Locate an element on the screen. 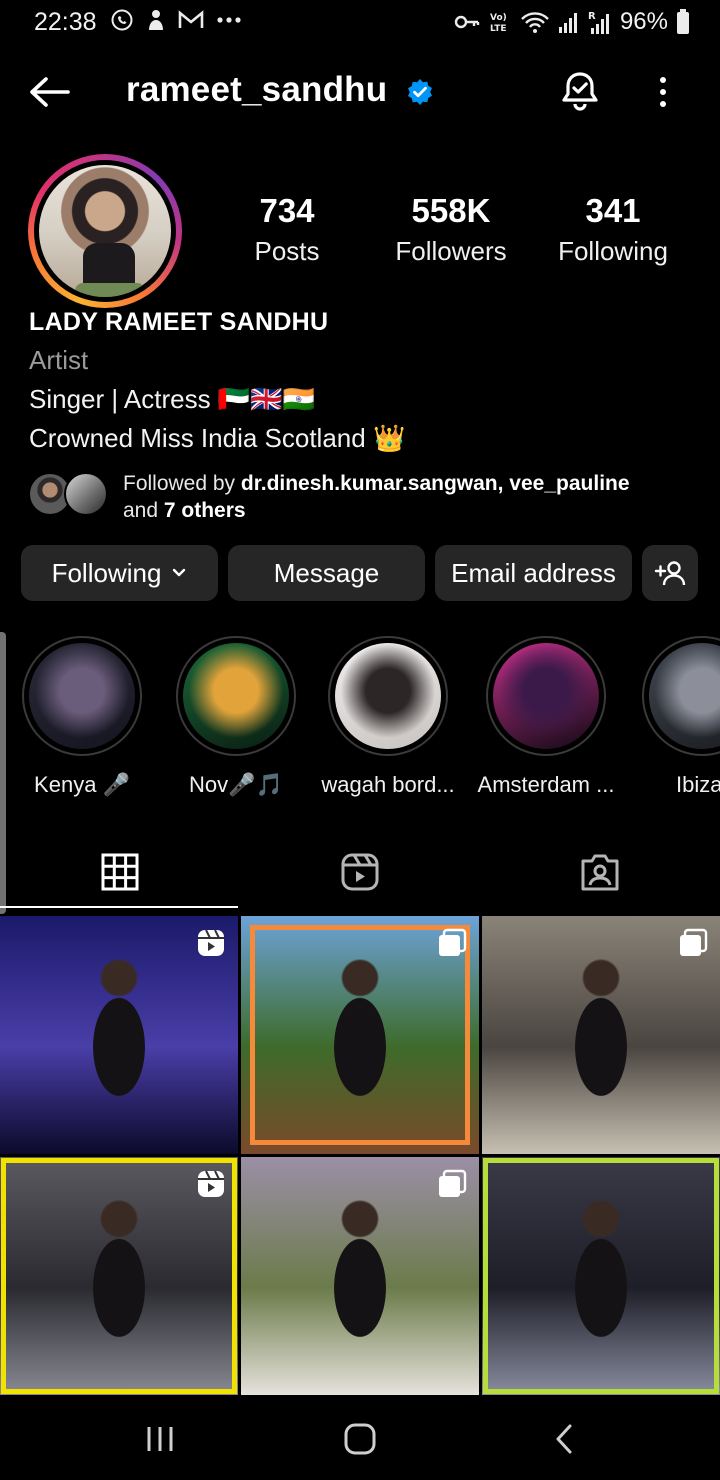 Image resolution: width=720 pixels, height=1480 pixels. home-icon is located at coordinates (360, 1439).